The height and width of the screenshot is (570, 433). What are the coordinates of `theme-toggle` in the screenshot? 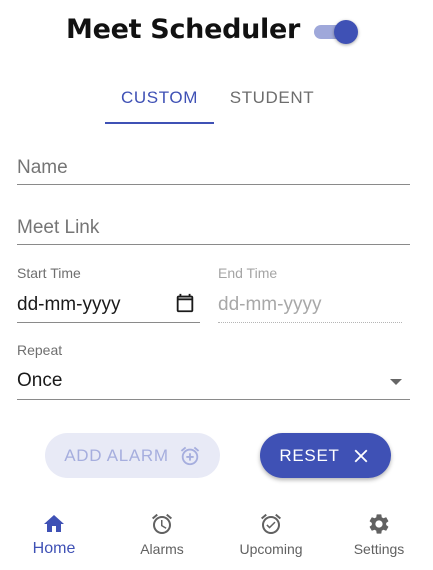 It's located at (336, 32).